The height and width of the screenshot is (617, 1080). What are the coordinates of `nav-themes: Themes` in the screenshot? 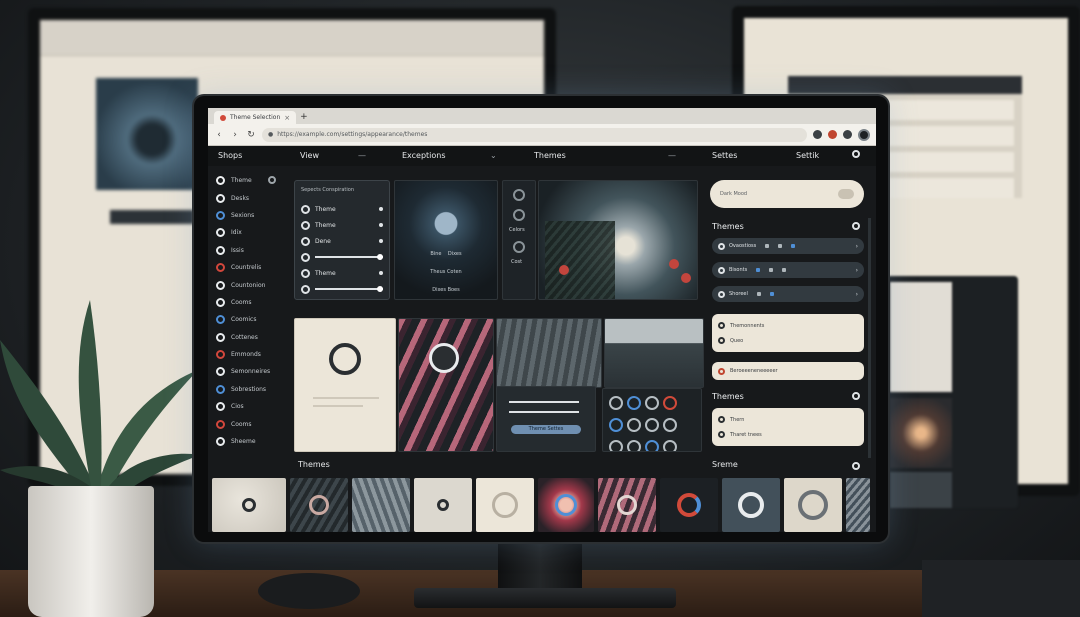 It's located at (550, 155).